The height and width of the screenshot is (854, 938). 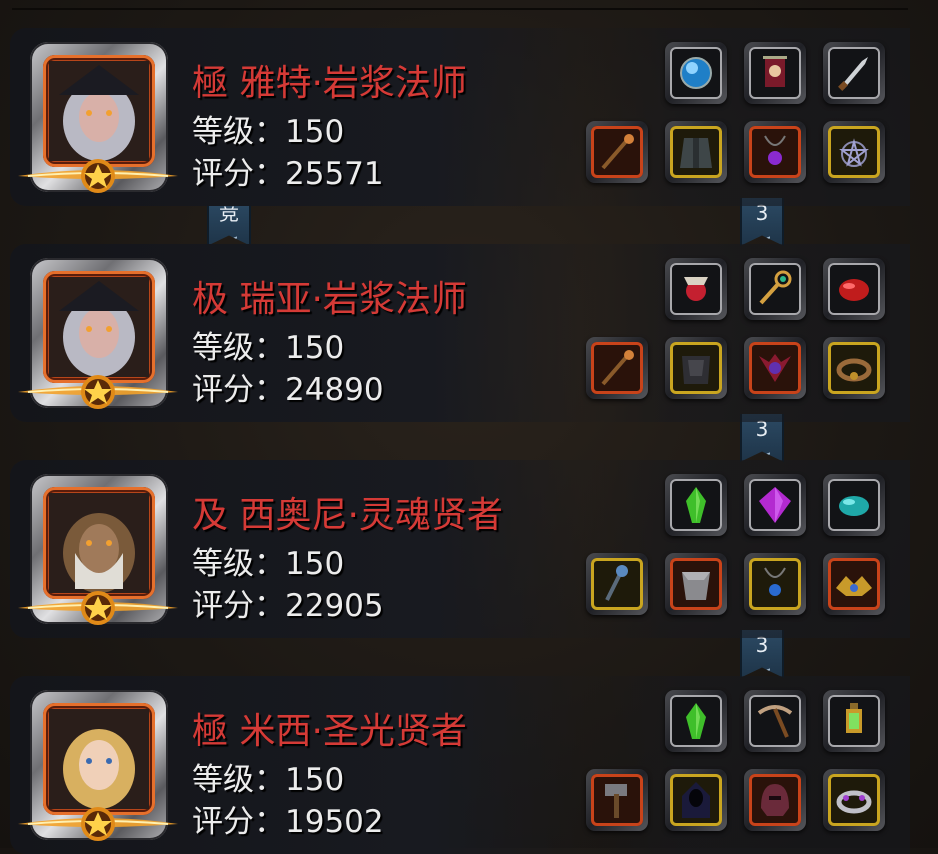 I want to click on red-gem-icon, so click(x=854, y=289).